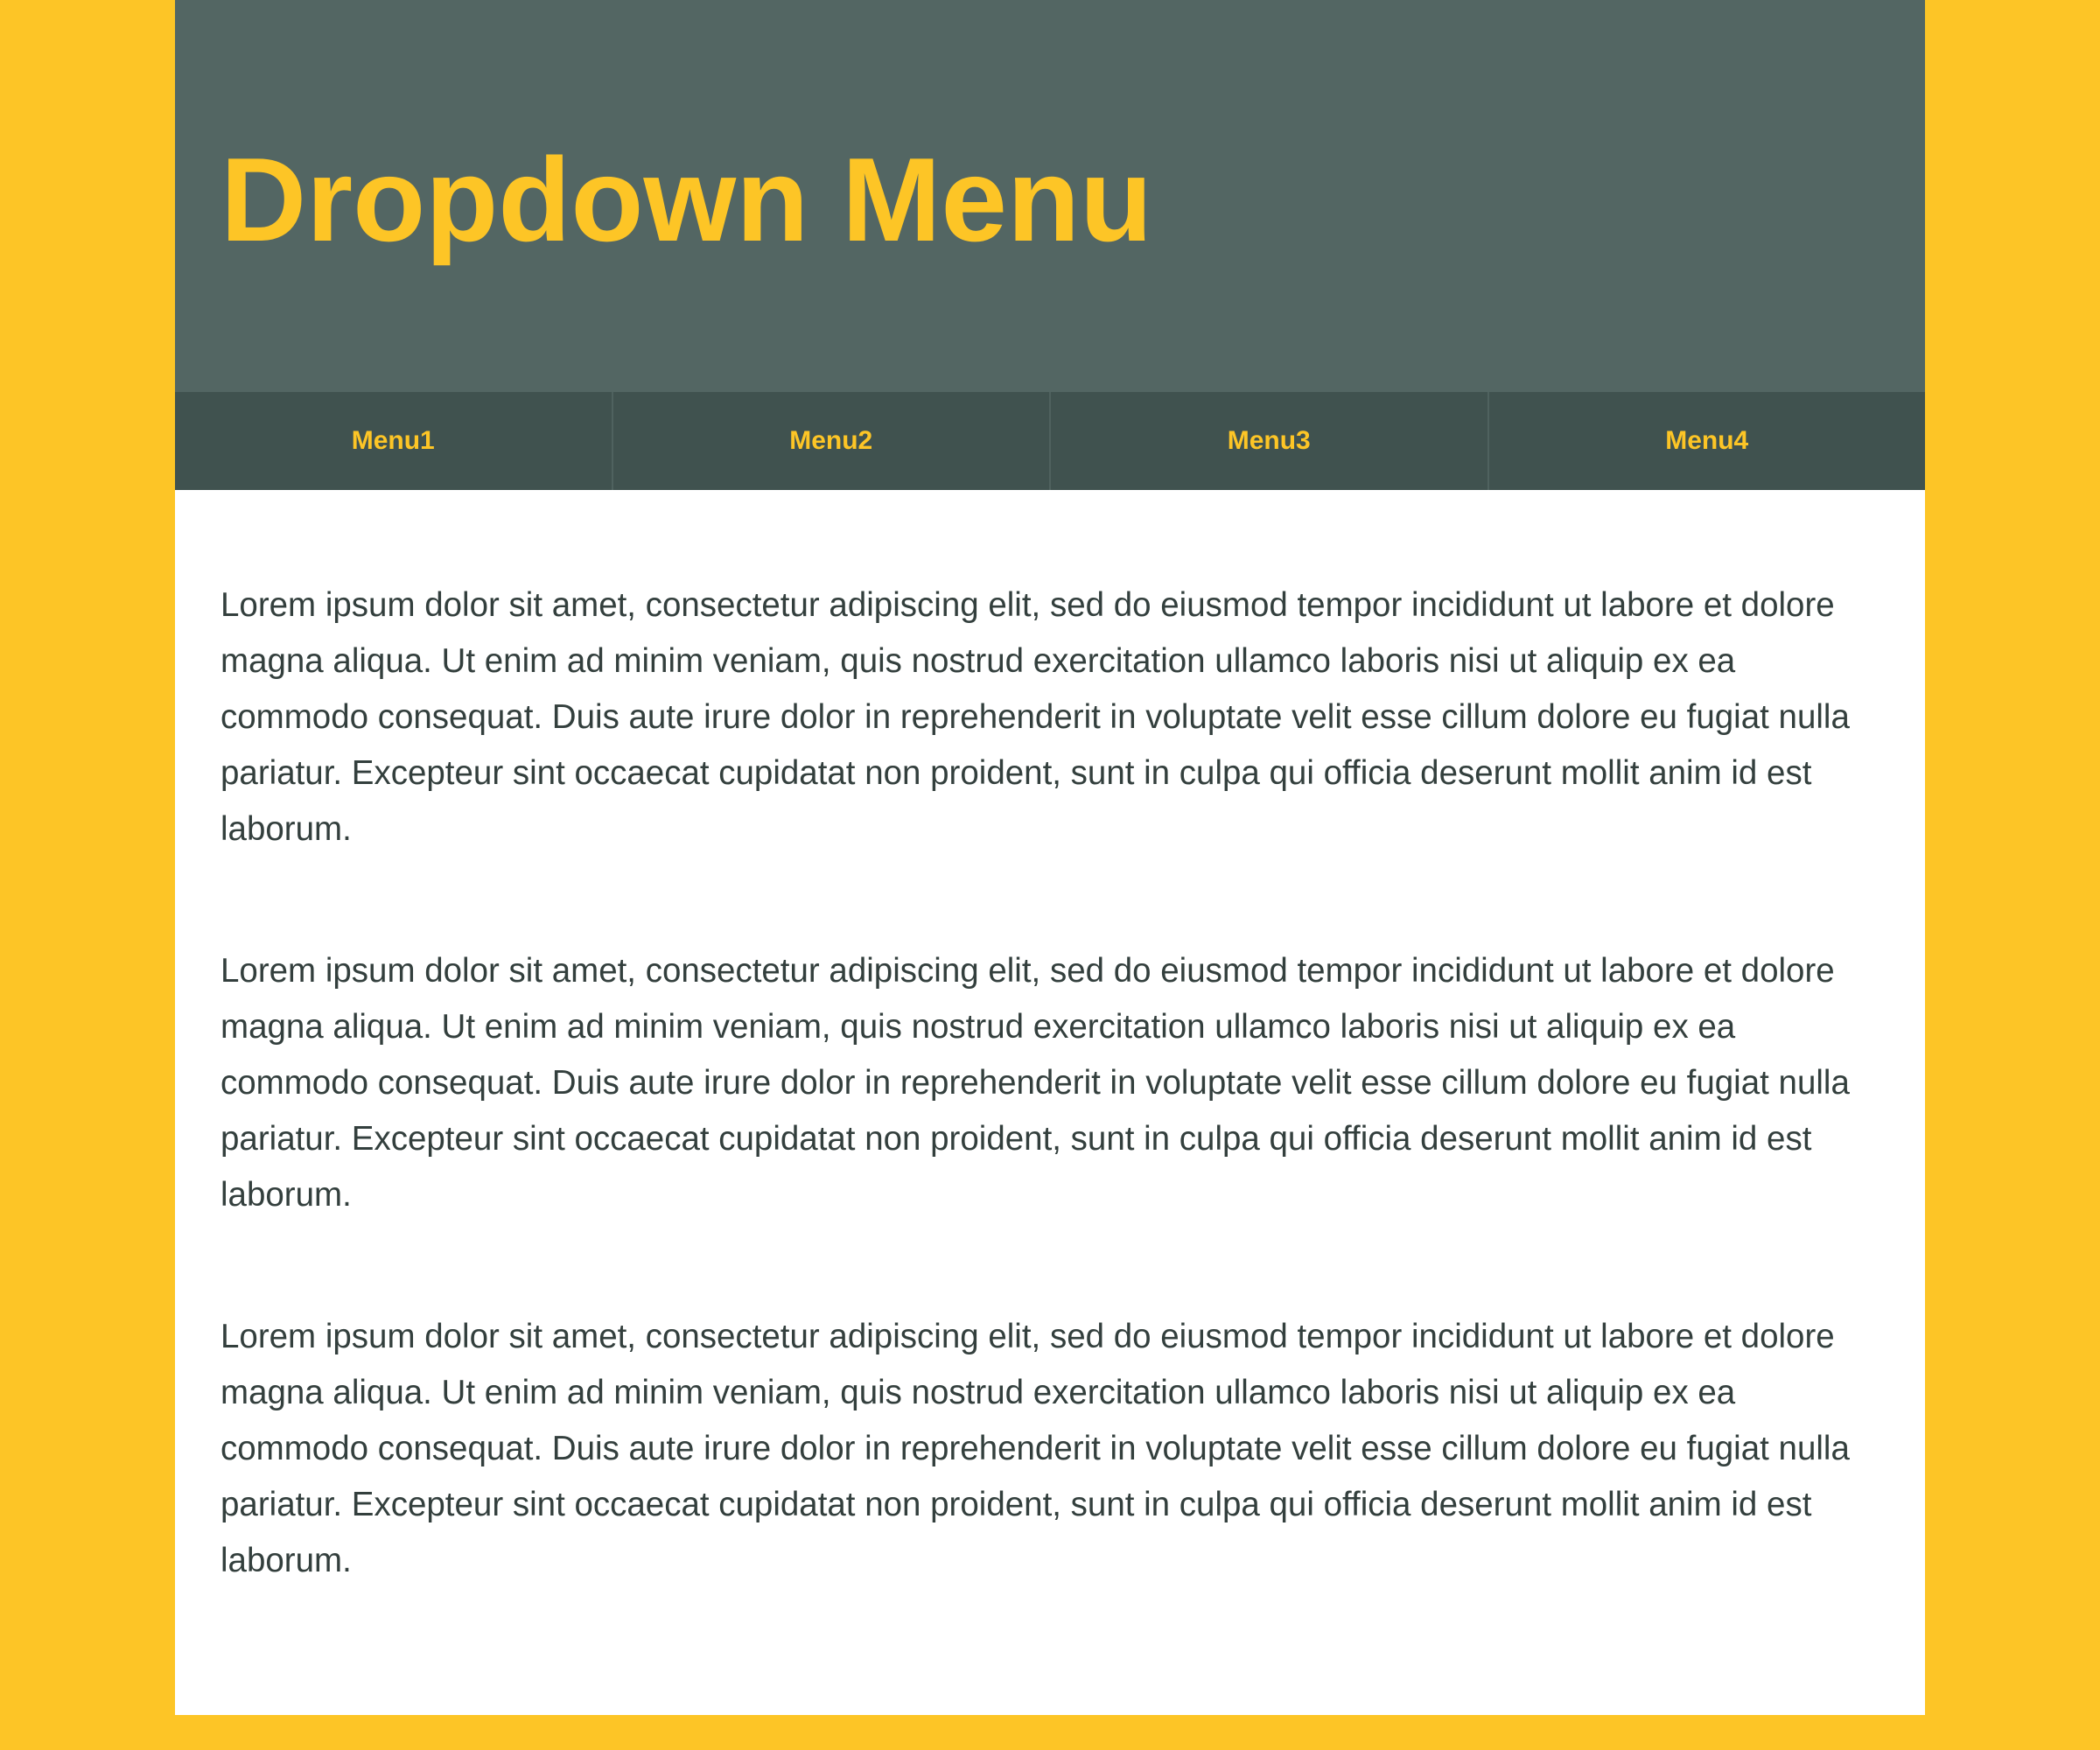 This screenshot has height=1750, width=2100. I want to click on nav-item-menu4: Menu4, so click(1707, 441).